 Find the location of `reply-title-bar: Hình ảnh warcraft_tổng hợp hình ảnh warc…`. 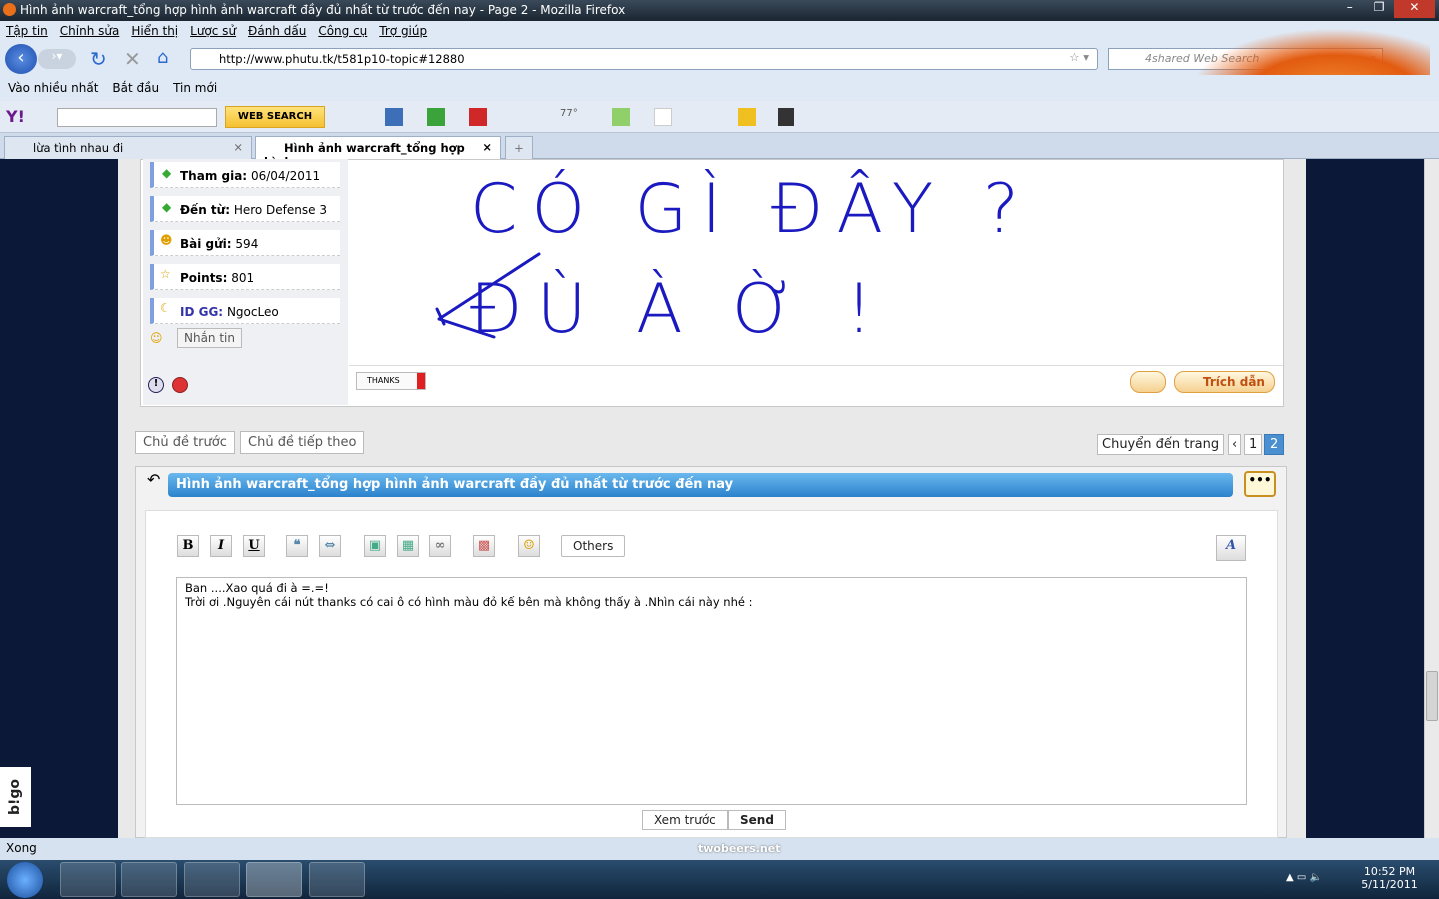

reply-title-bar: Hình ảnh warcraft_tổng hợp hình ảnh warc… is located at coordinates (700, 485).